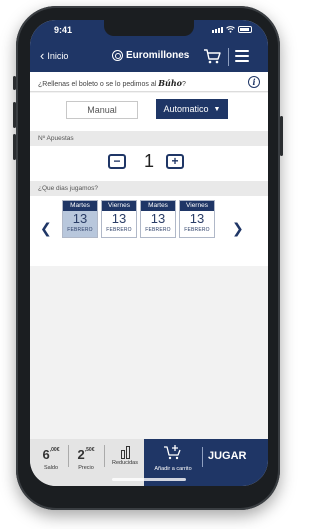 The width and height of the screenshot is (320, 529). Describe the element at coordinates (14, 147) in the screenshot. I see `volume-down-button` at that location.